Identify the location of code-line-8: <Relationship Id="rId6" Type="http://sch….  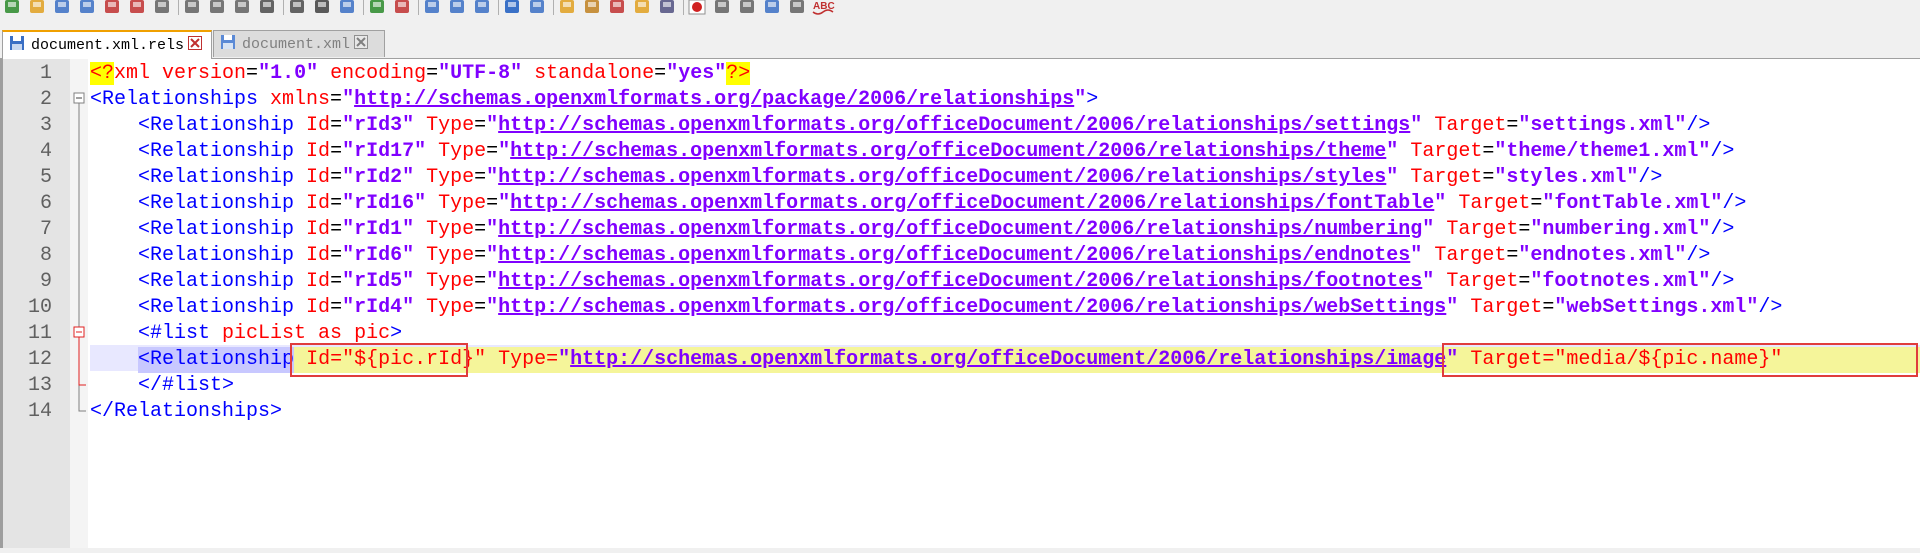
(900, 256).